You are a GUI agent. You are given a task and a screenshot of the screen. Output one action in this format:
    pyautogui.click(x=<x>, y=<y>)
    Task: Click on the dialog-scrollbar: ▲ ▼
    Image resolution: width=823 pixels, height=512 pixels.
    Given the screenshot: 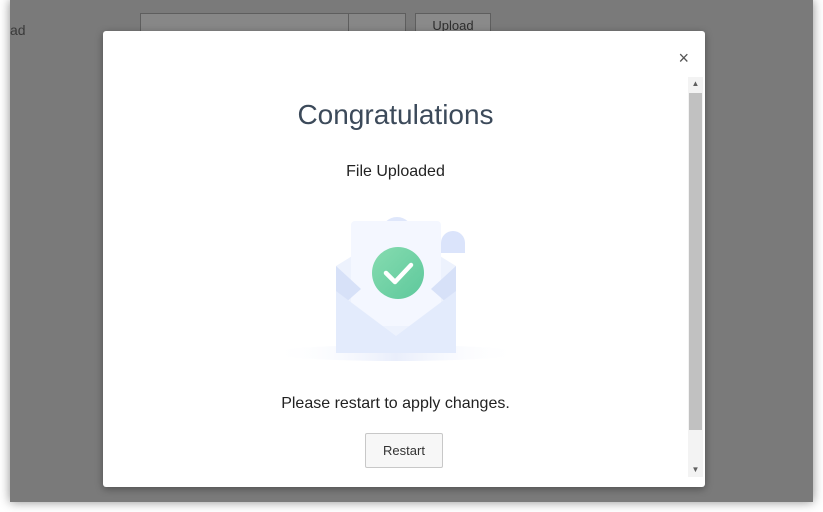 What is the action you would take?
    pyautogui.click(x=695, y=277)
    